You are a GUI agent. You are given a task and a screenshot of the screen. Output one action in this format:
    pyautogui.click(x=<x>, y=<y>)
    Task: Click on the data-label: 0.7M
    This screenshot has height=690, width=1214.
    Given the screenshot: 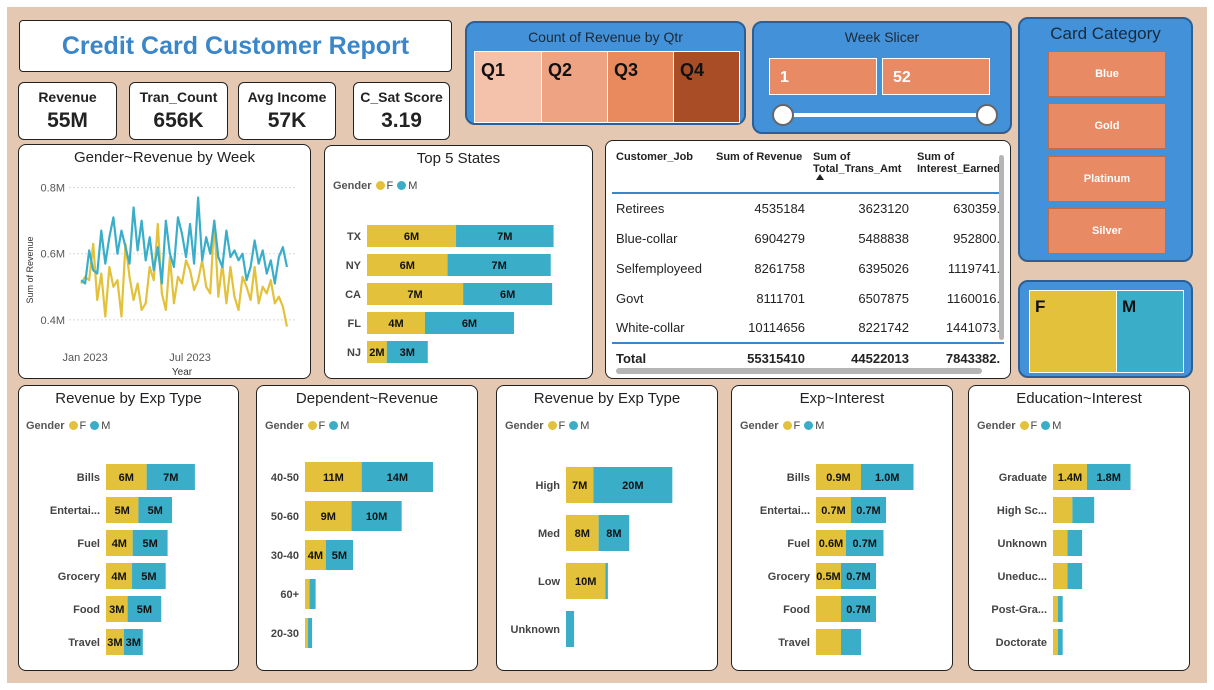 What is the action you would take?
    pyautogui.click(x=858, y=577)
    